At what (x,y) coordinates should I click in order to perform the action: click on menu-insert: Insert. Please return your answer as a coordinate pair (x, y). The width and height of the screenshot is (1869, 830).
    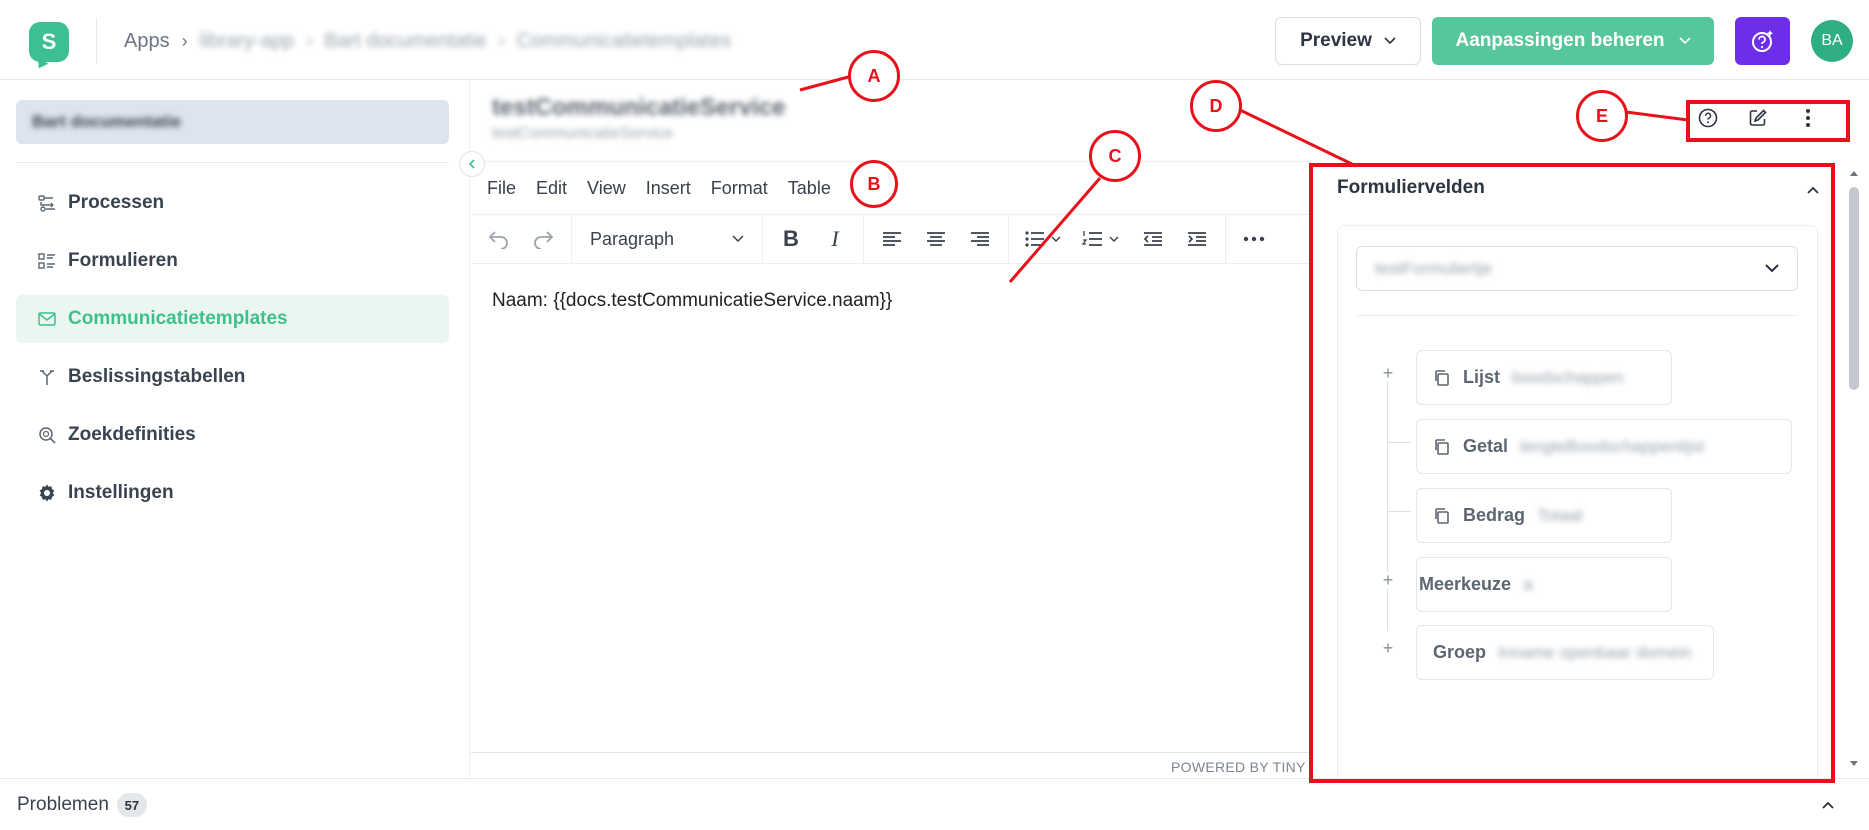
    Looking at the image, I should click on (668, 188).